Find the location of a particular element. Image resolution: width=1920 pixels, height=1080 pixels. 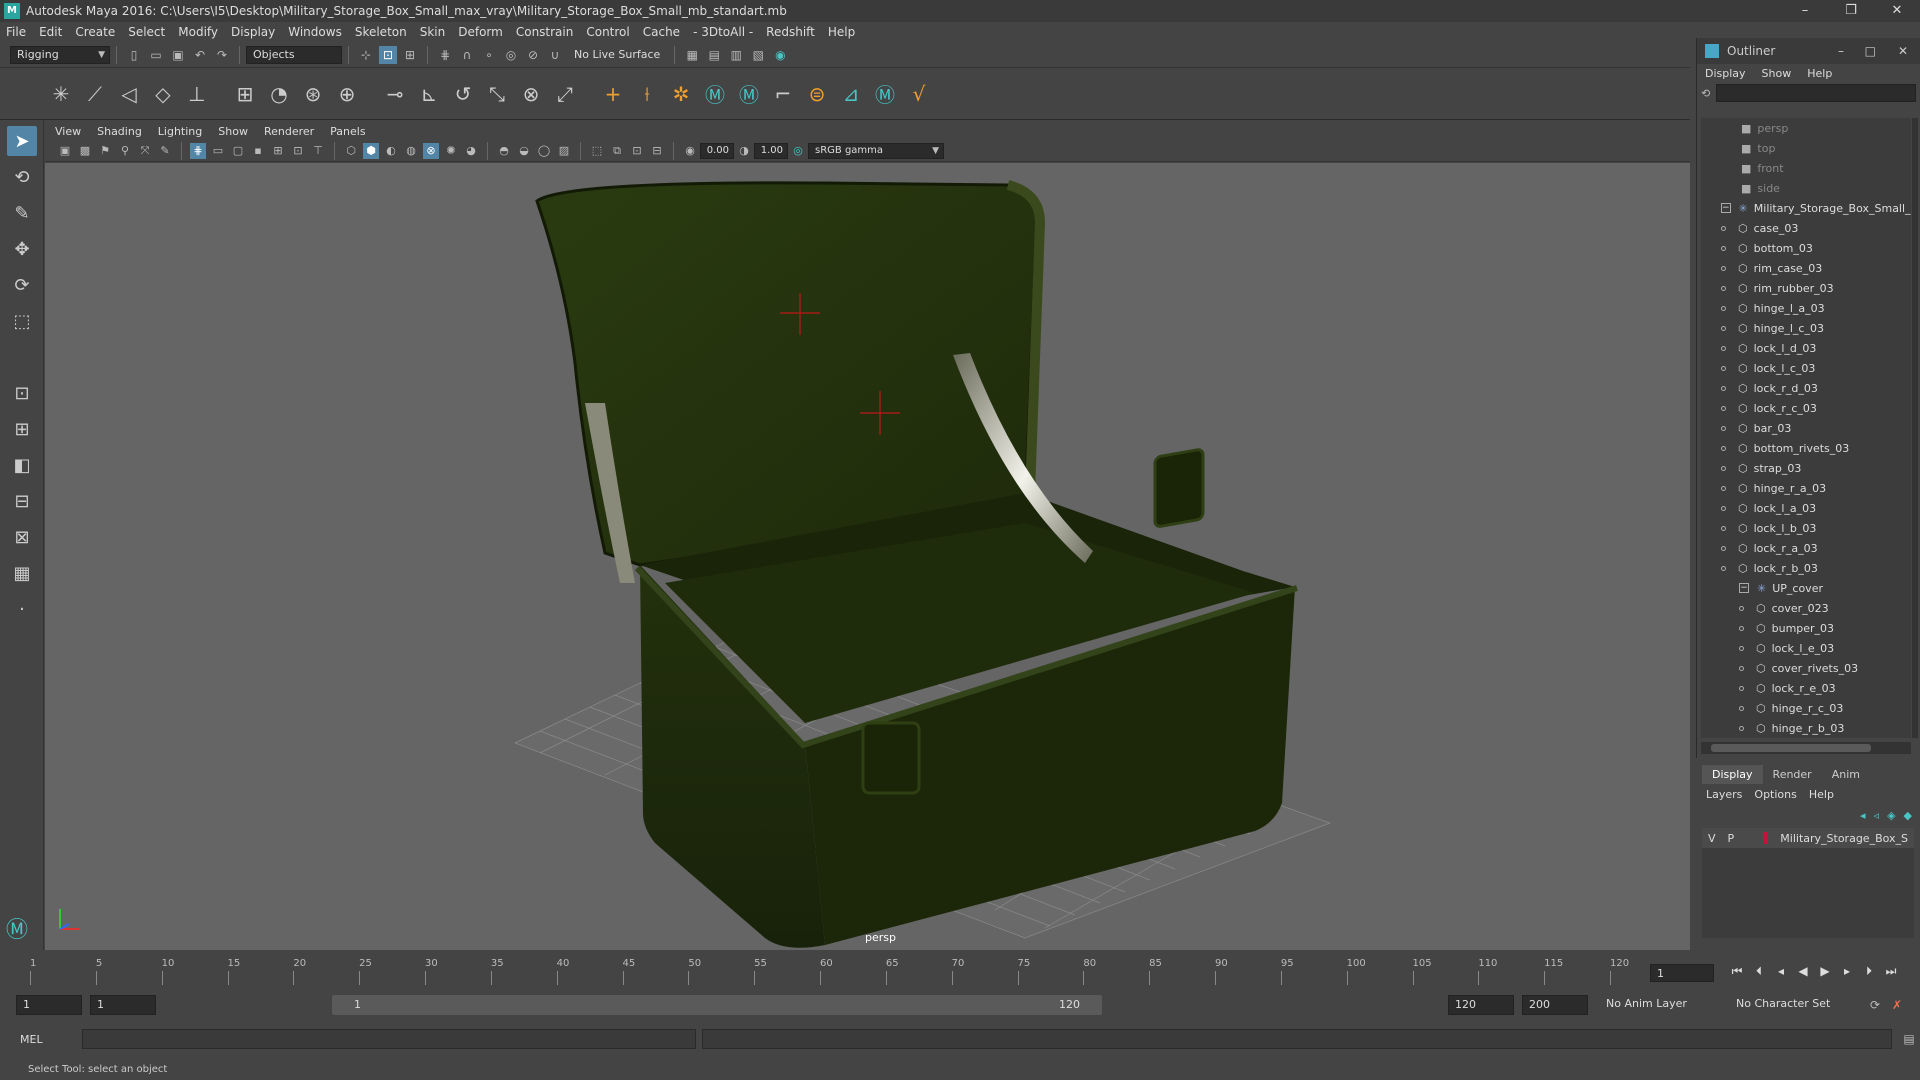

outliner-item: ⬡ lock_l_b_03 is located at coordinates (1806, 528).